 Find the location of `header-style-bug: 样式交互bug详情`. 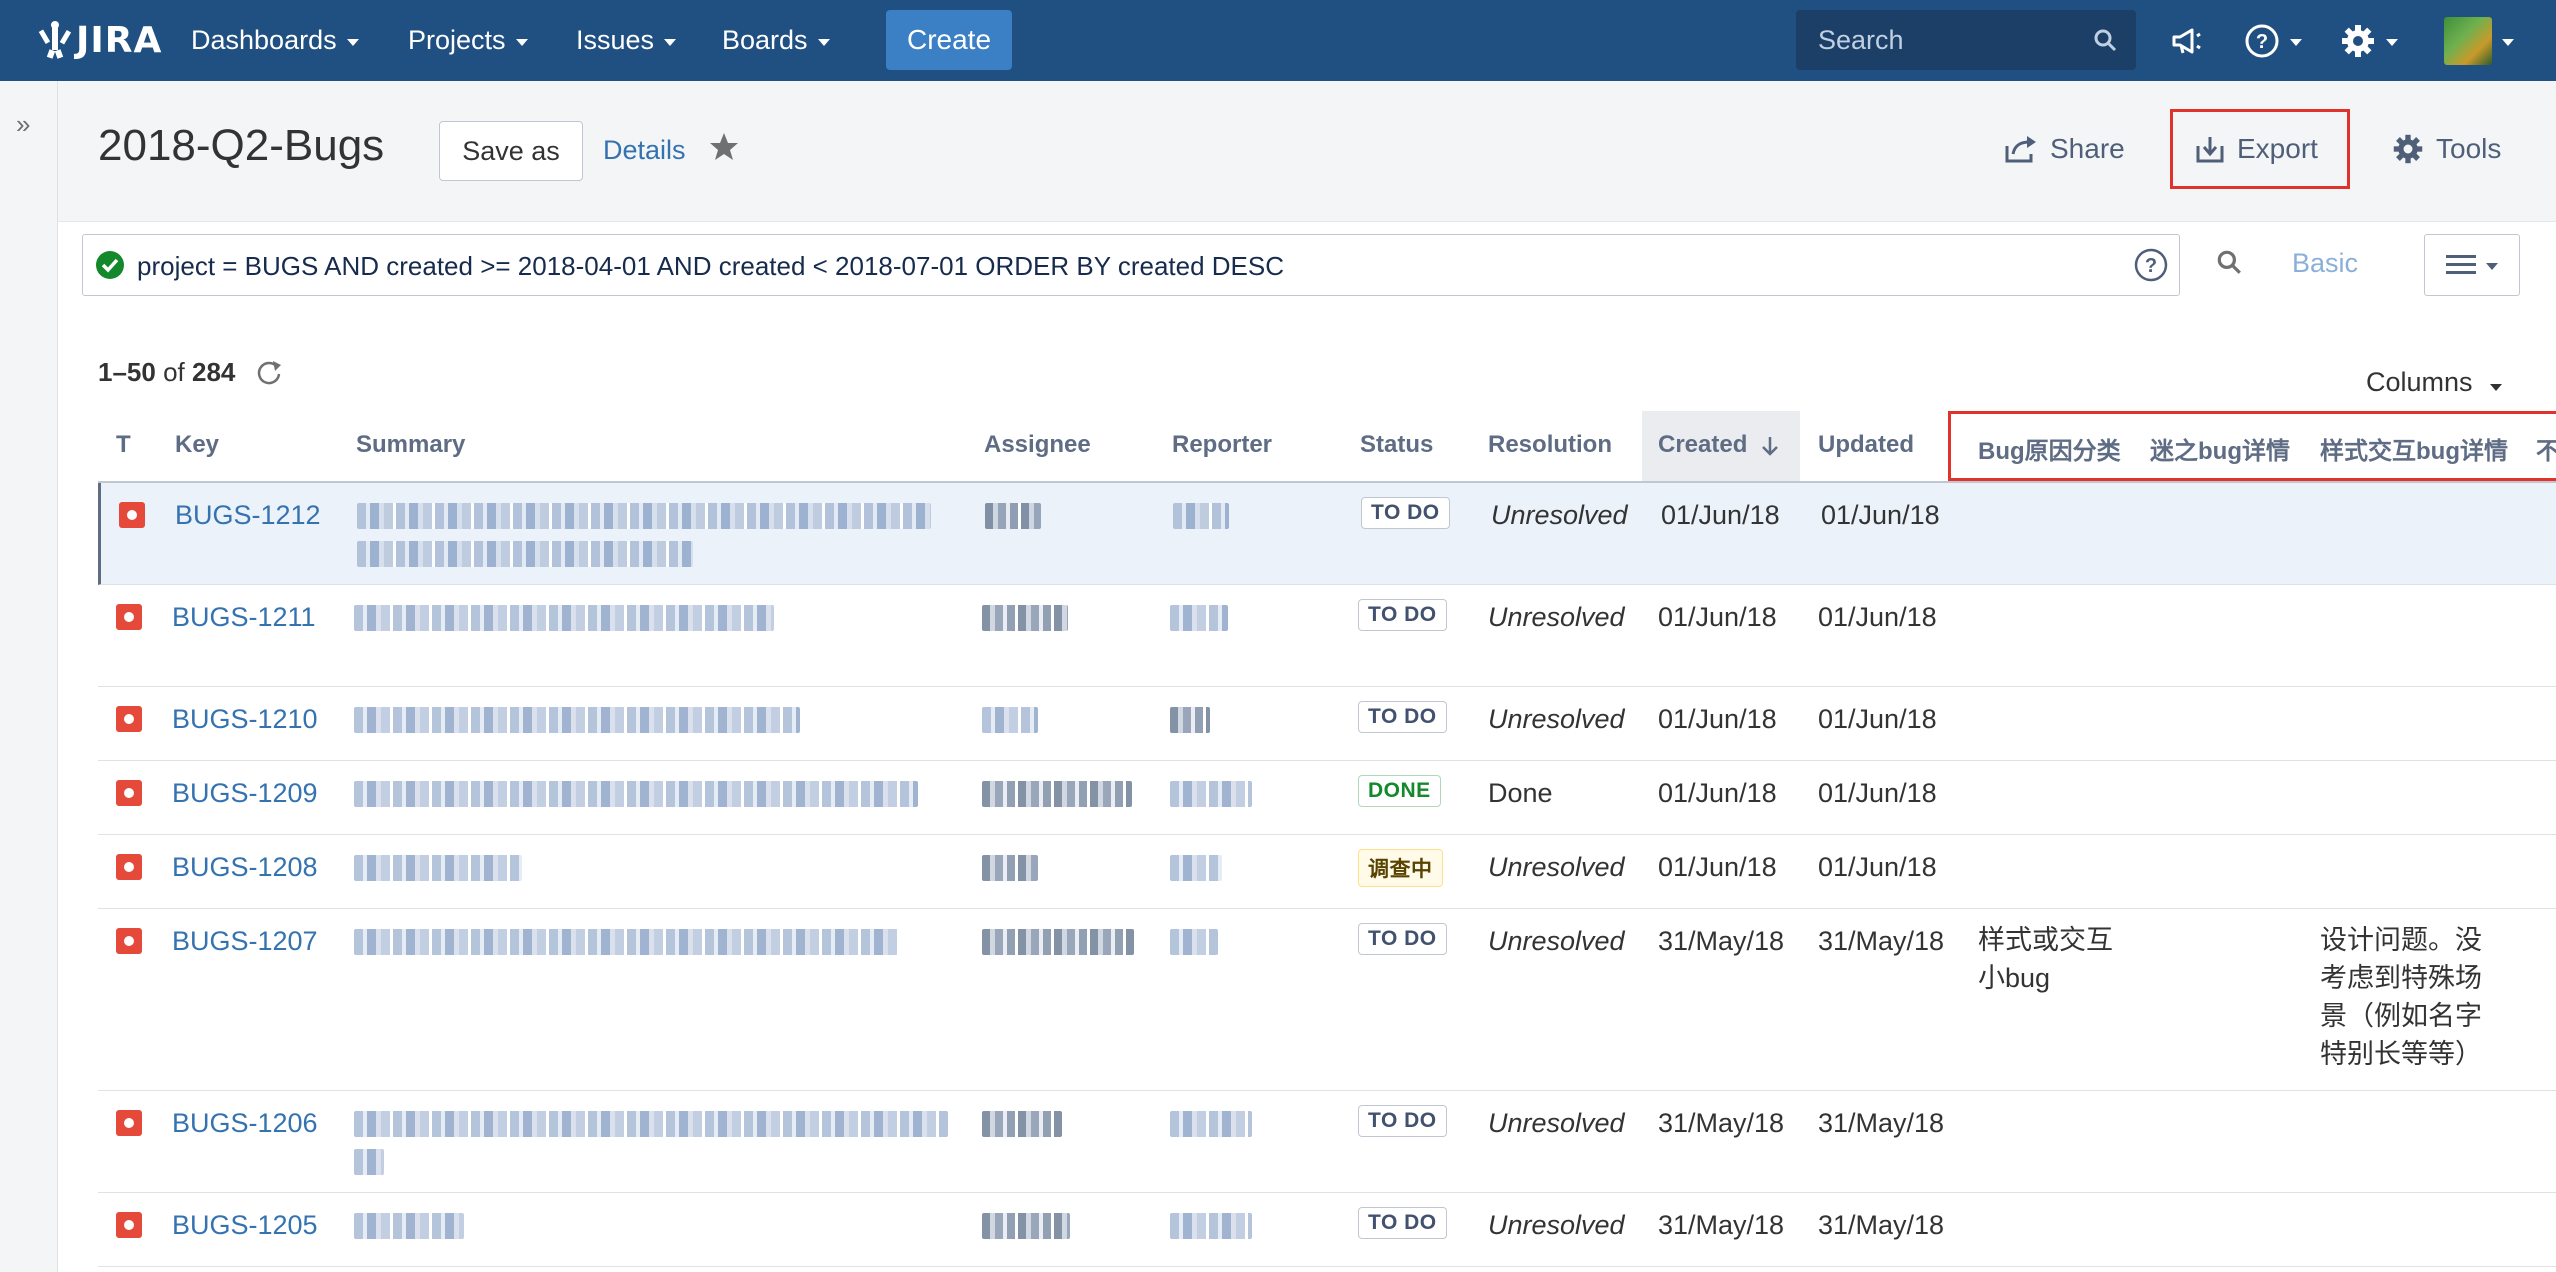

header-style-bug: 样式交互bug详情 is located at coordinates (2414, 448).